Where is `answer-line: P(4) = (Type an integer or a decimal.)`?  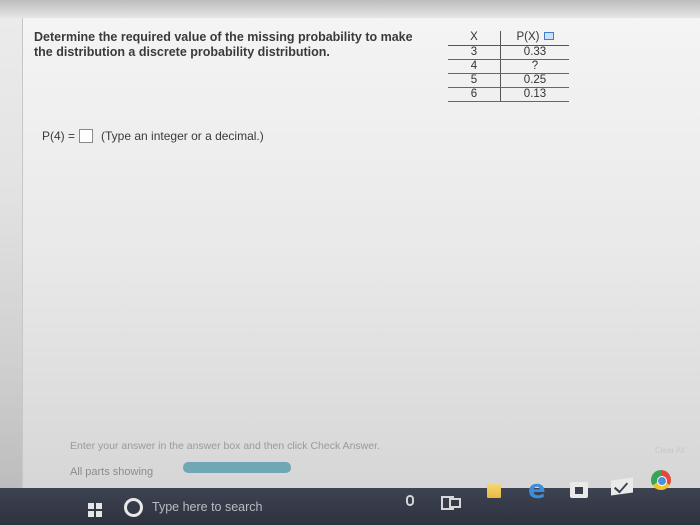 answer-line: P(4) = (Type an integer or a decimal.) is located at coordinates (153, 136).